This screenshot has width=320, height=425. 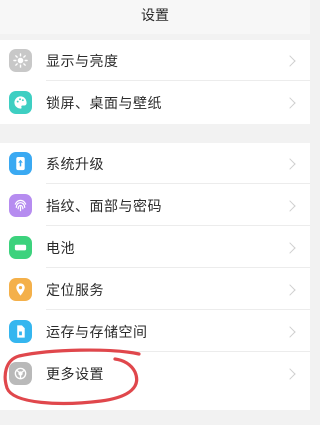 I want to click on settings-item-label: 锁屏、桌面与壁纸, so click(x=104, y=103).